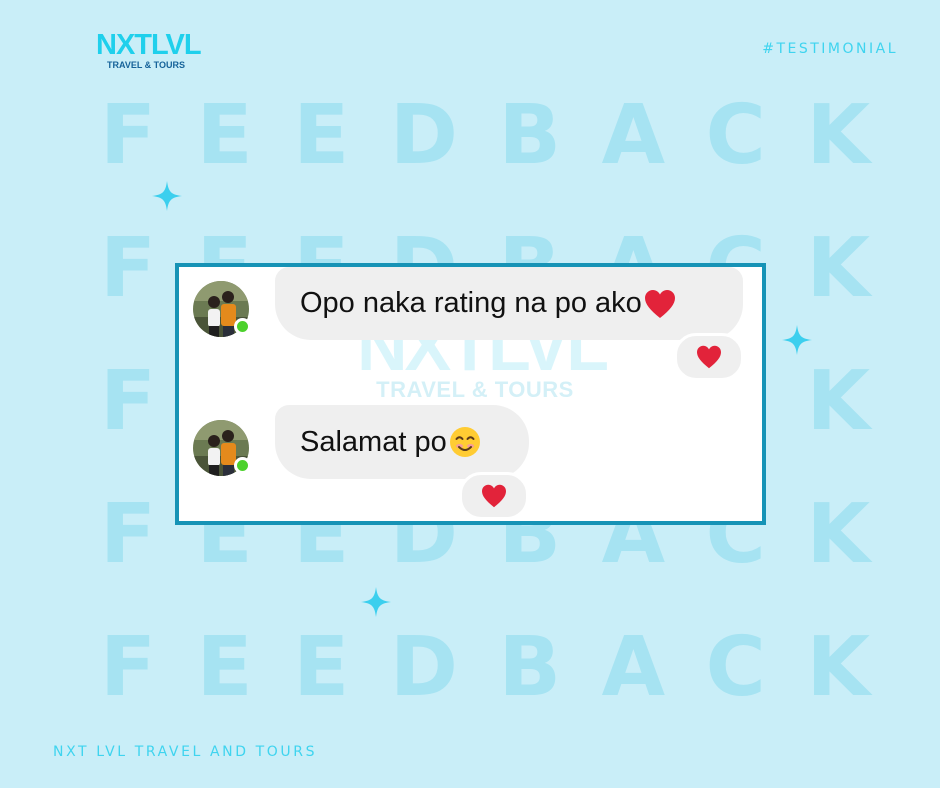 This screenshot has width=940, height=788. What do you see at coordinates (475, 389) in the screenshot?
I see `watermark-tagline: TRAVEL & TOURS` at bounding box center [475, 389].